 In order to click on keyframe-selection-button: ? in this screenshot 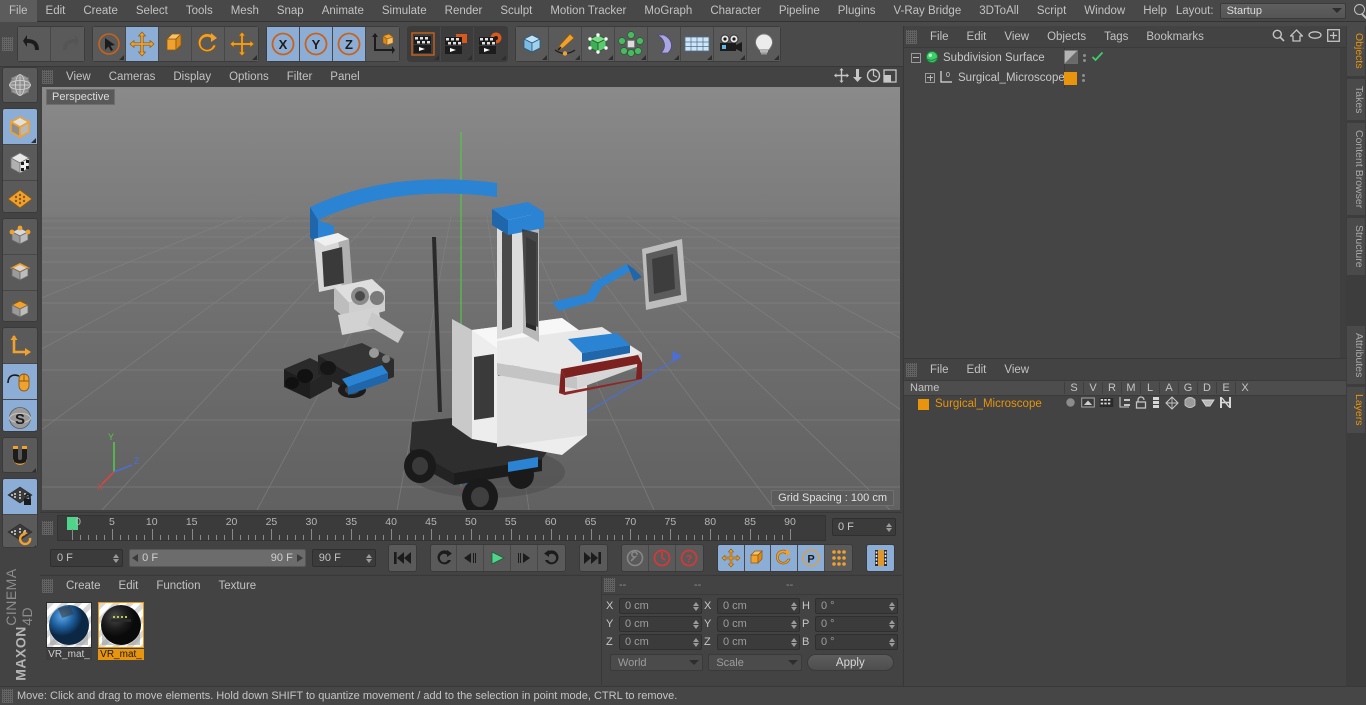, I will do `click(689, 558)`.